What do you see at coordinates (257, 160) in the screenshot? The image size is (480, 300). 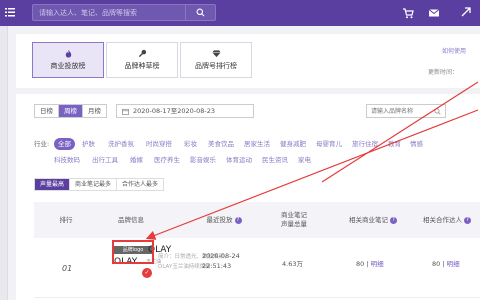 I see `industry-row-2: 科技数码 出行工具 婚嫁 医疗养生 影音娱乐 体育运动 民生资讯 家电` at bounding box center [257, 160].